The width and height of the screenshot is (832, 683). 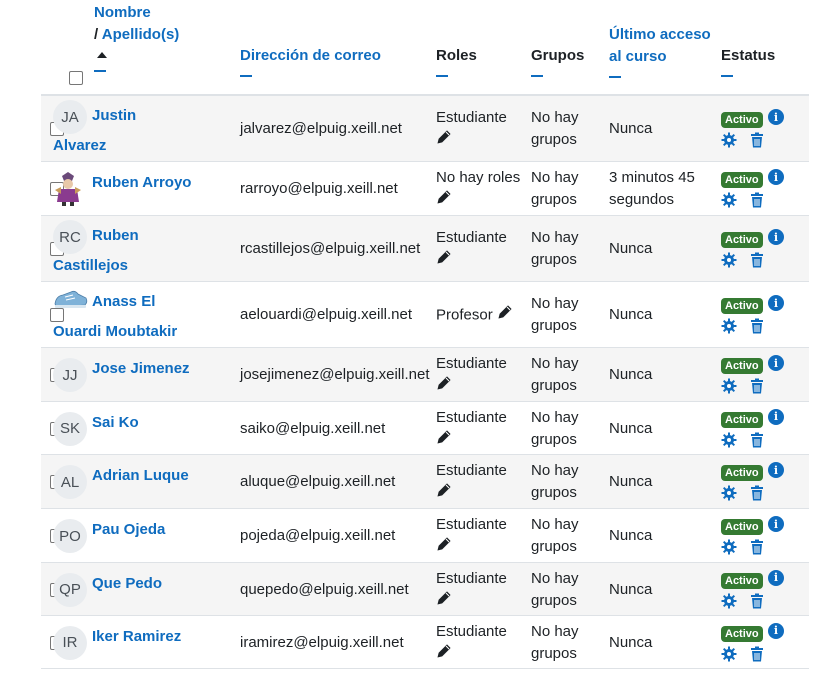 I want to click on user-name-link: Justin Alvarez, so click(x=127, y=131).